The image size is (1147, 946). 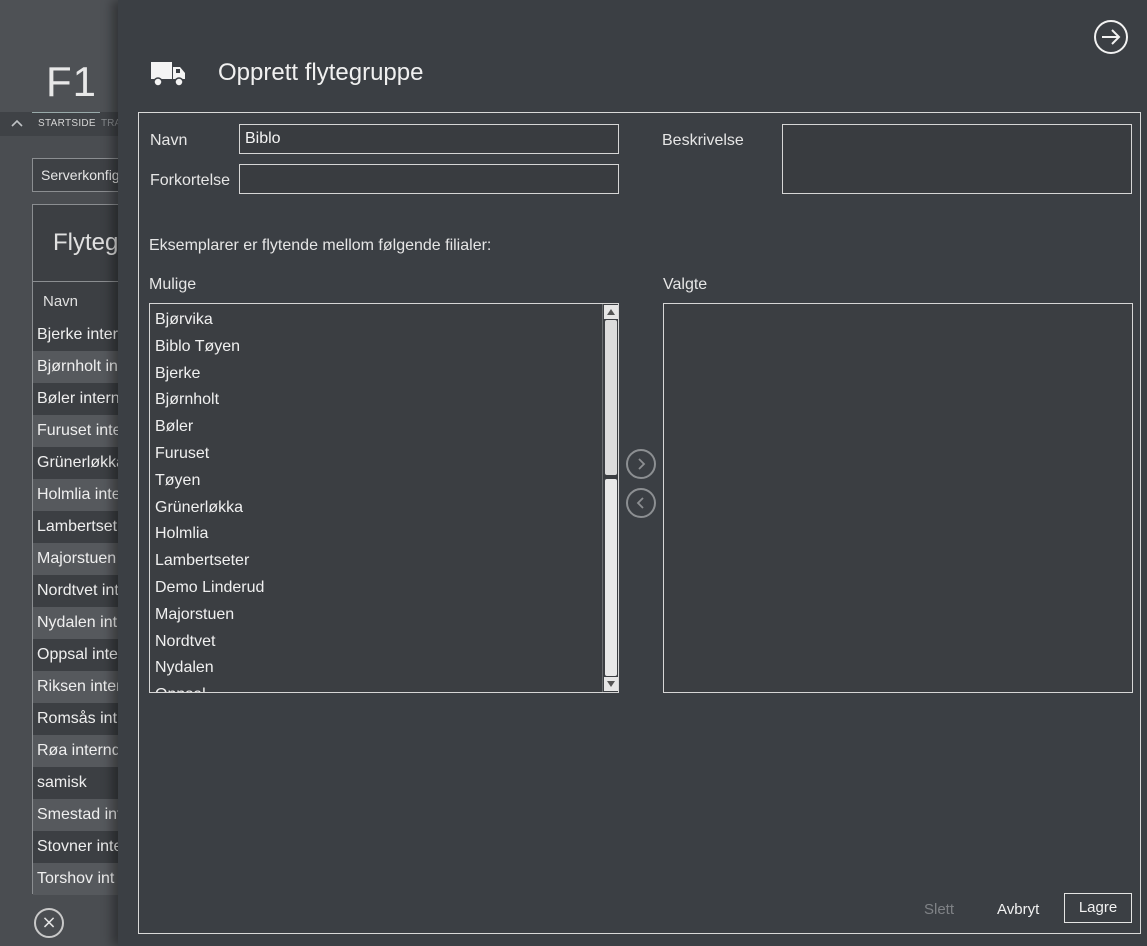 I want to click on chevron-right-icon, so click(x=642, y=464).